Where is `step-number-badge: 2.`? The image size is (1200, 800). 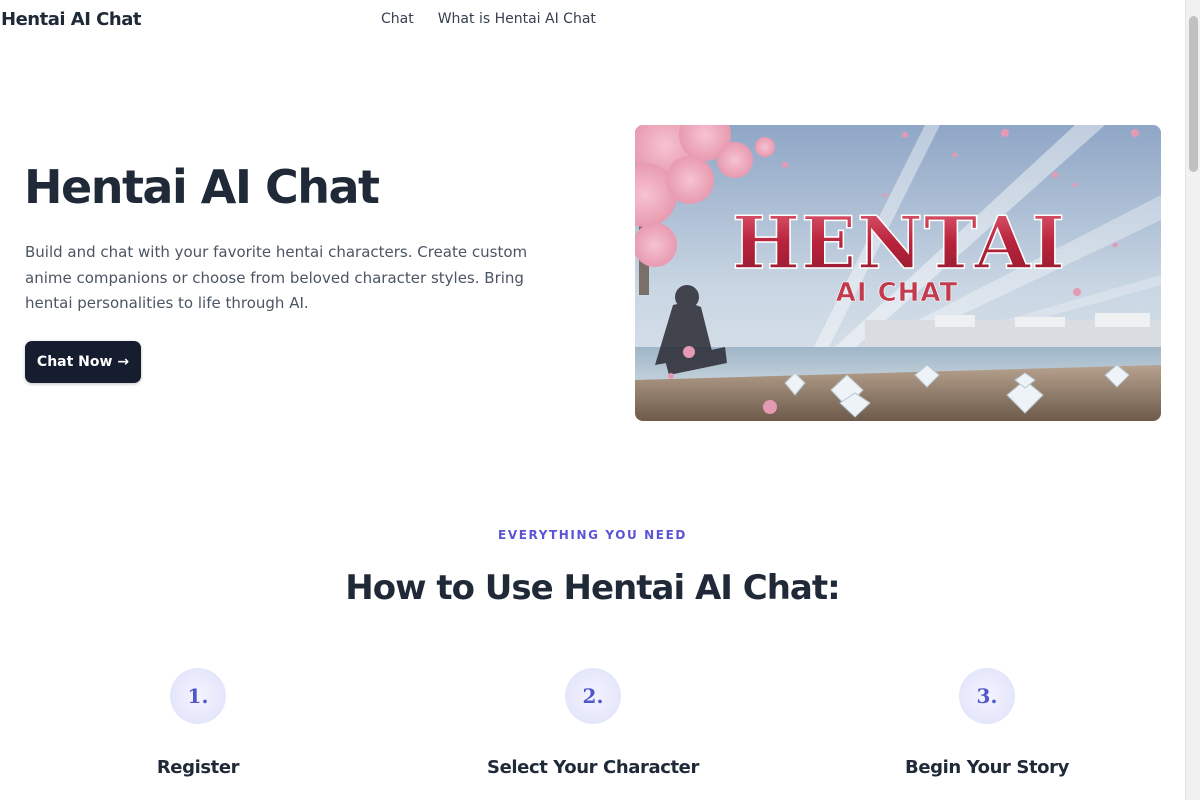
step-number-badge: 2. is located at coordinates (593, 696).